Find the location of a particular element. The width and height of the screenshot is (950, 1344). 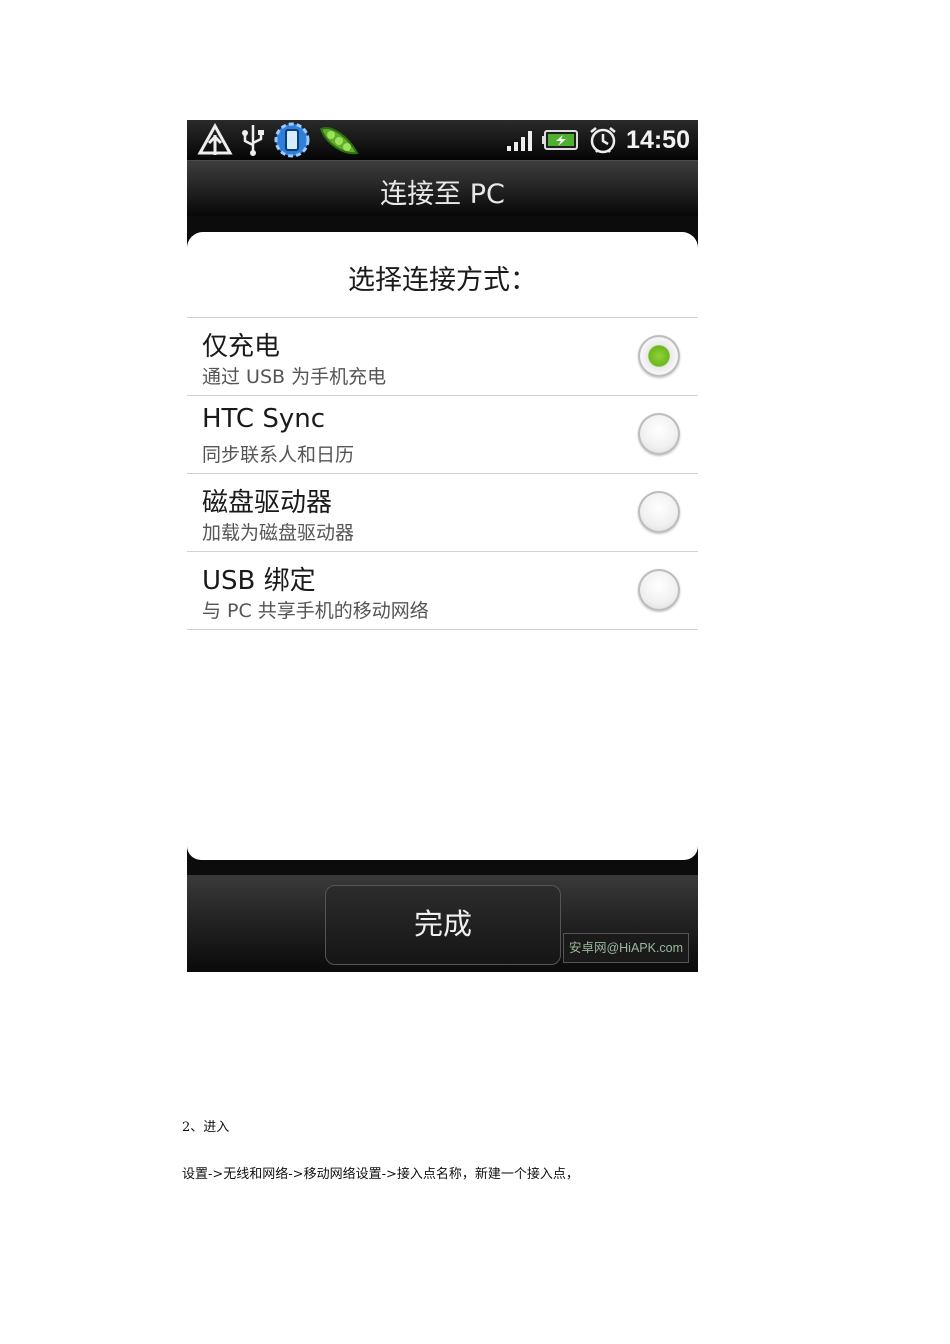

document-step-text: 2、进入 is located at coordinates (206, 1127).